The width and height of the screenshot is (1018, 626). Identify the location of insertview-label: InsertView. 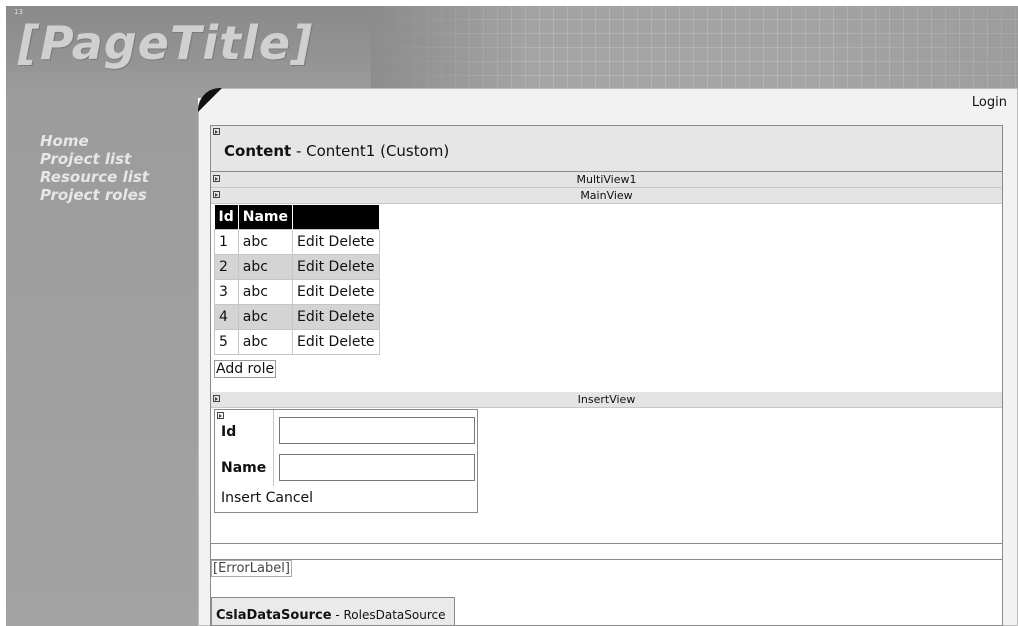
(606, 399).